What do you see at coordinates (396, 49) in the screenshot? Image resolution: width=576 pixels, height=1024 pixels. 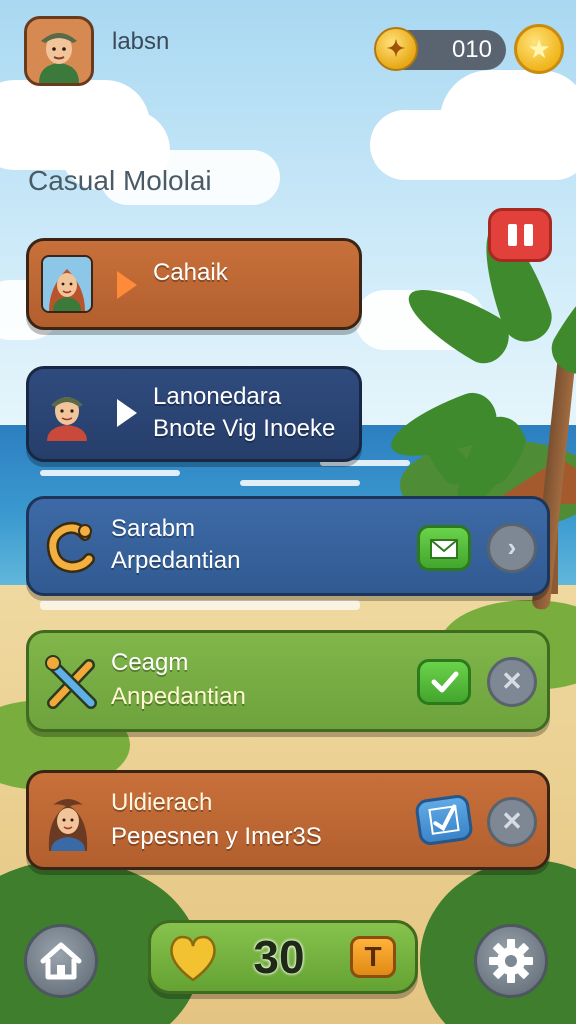 I see `coin-icon: ✦` at bounding box center [396, 49].